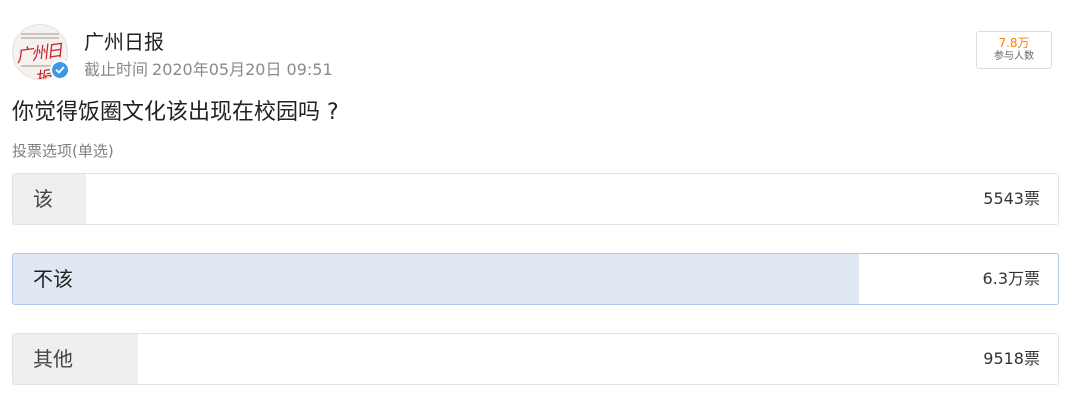  Describe the element at coordinates (60, 70) in the screenshot. I see `verified-badge-icon` at that location.